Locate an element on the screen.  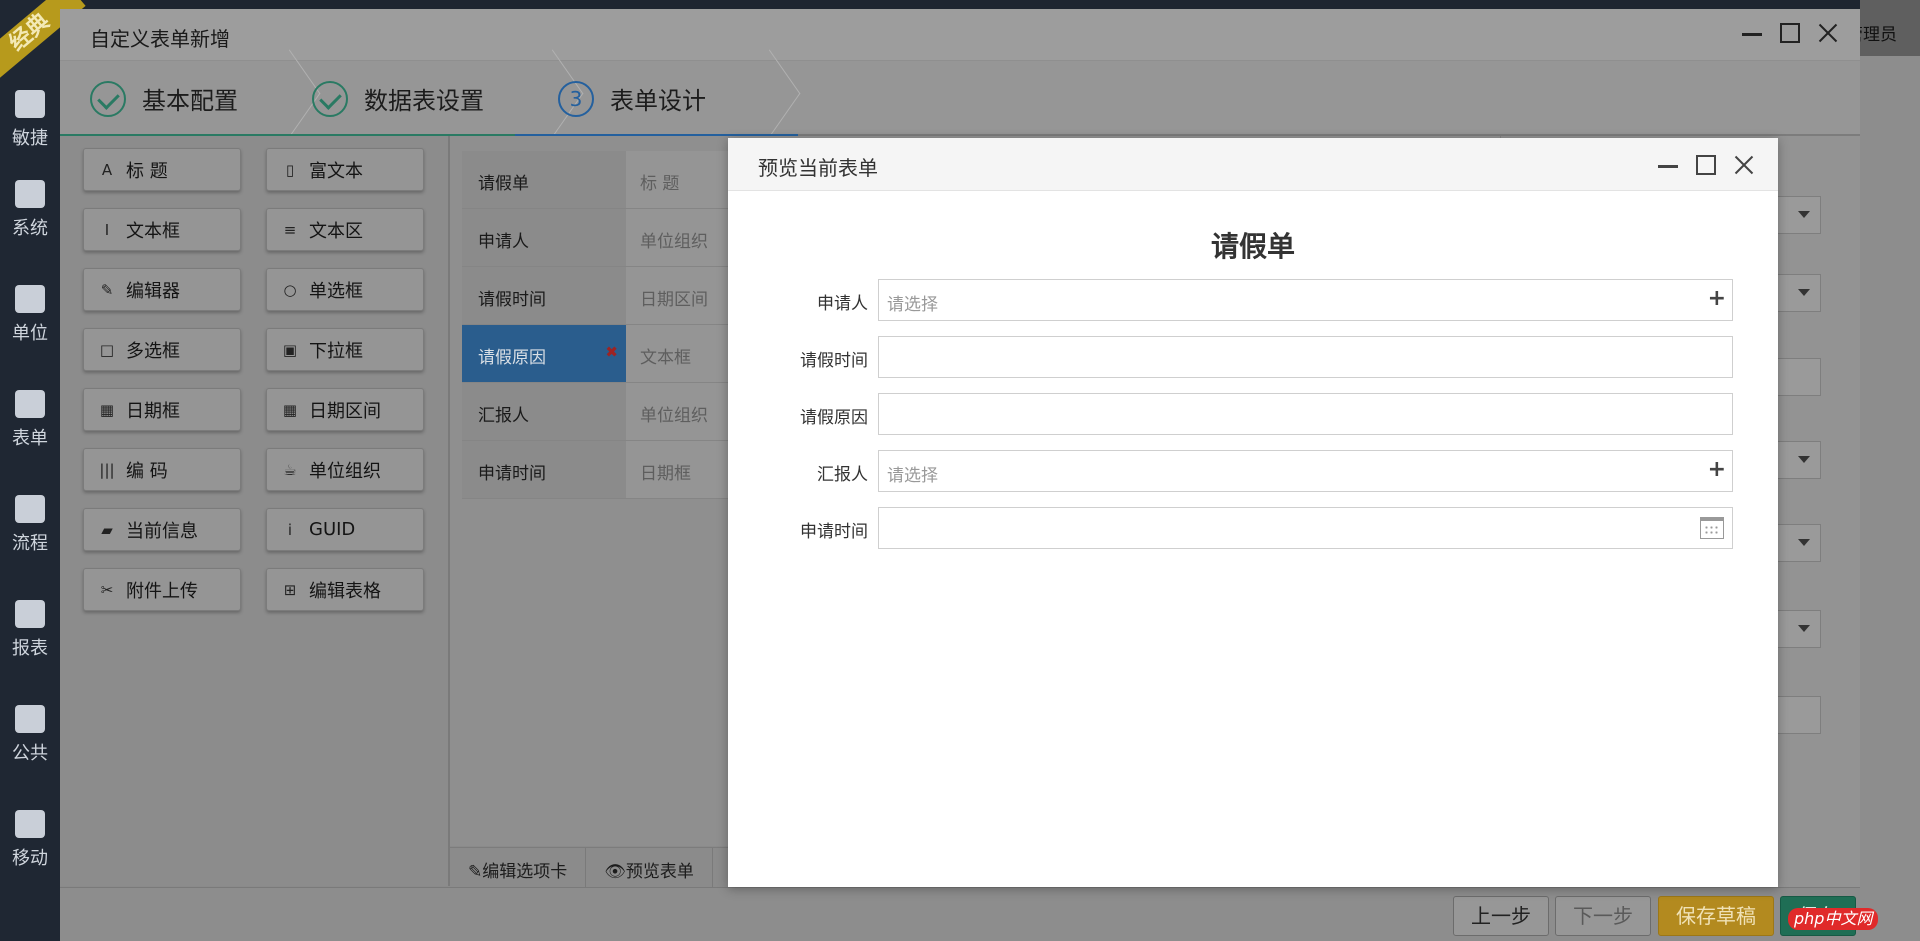
app-sidebar: 经典 敏捷 系统 单位 表单 流程 报表 公共 移动 is located at coordinates (43, 470).